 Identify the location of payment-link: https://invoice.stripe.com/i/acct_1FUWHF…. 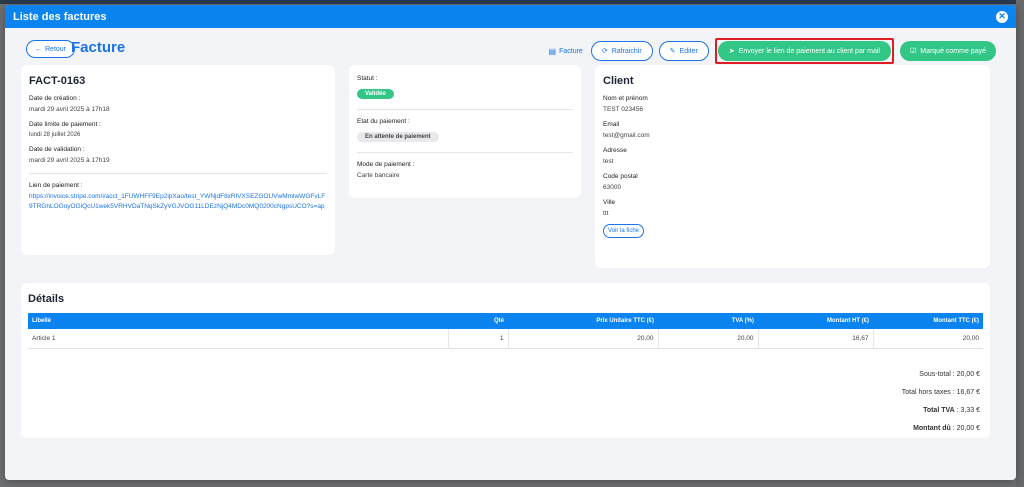
(178, 202).